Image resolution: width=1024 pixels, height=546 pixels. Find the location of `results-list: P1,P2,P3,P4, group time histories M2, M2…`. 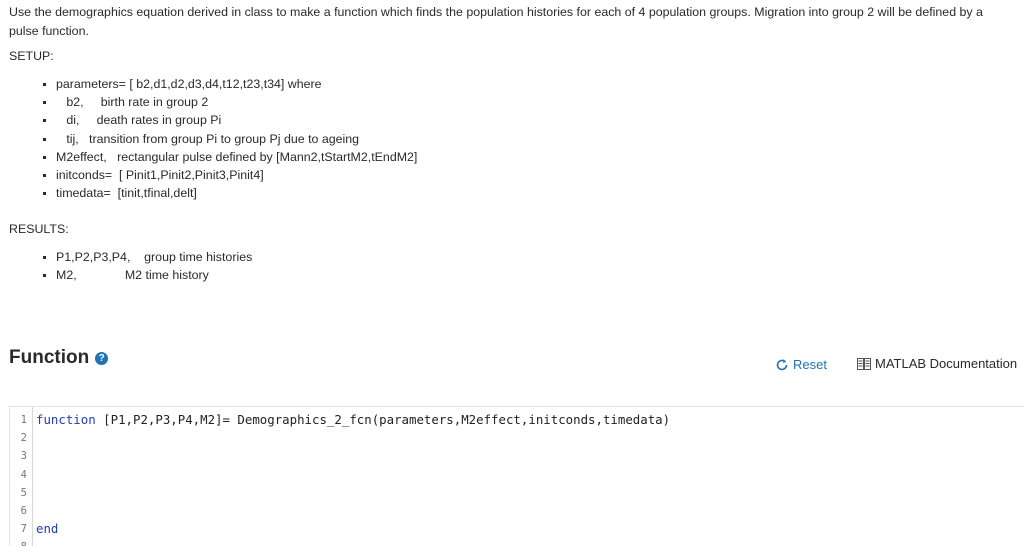

results-list: P1,P2,P3,P4, group time histories M2, M2… is located at coordinates (145, 266).